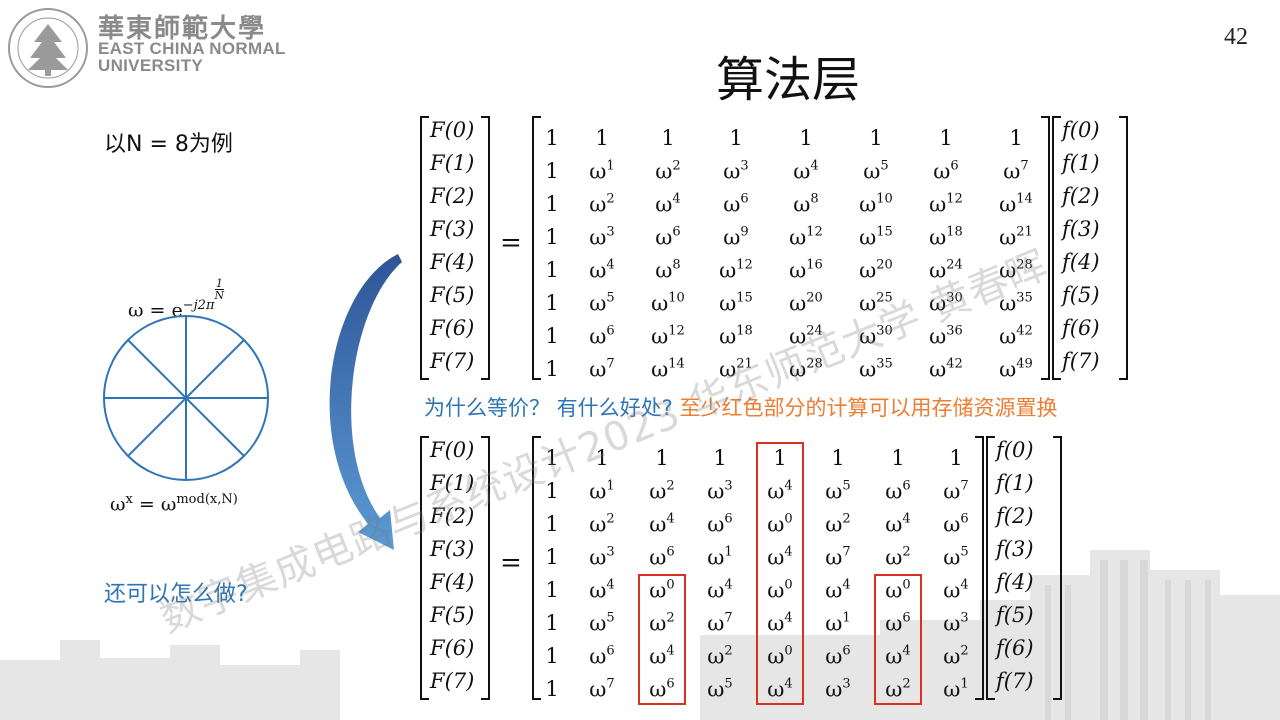 This screenshot has width=1280, height=720. What do you see at coordinates (219, 289) in the screenshot?
I see `omega-fraction: 1N` at bounding box center [219, 289].